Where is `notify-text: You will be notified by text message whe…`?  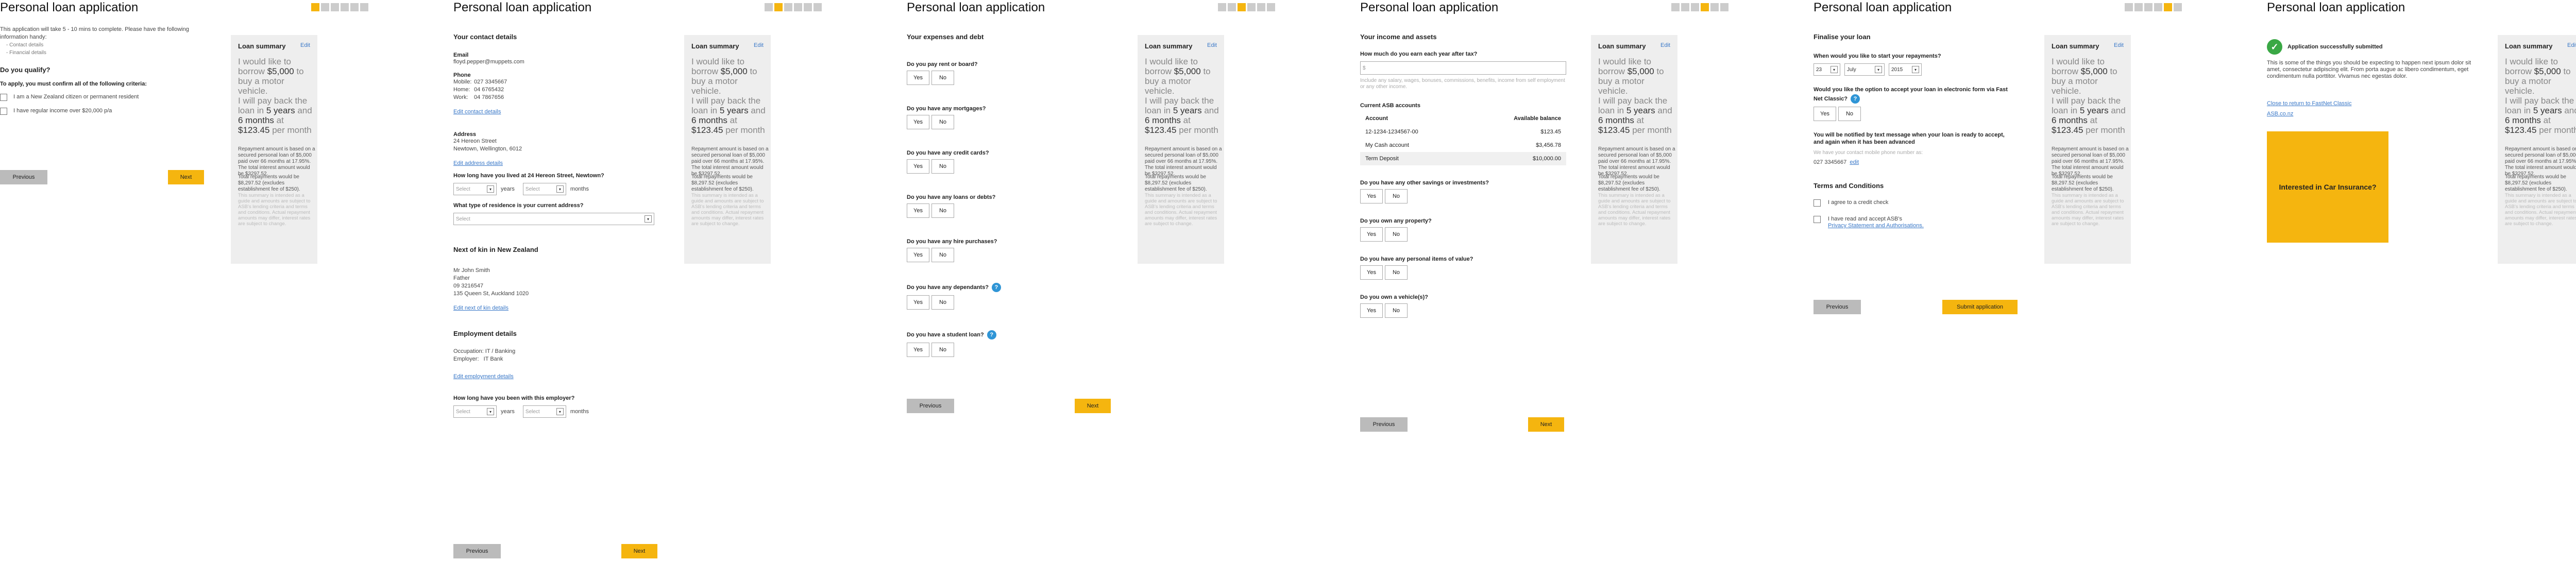 notify-text: You will be notified by text message whe… is located at coordinates (1909, 139).